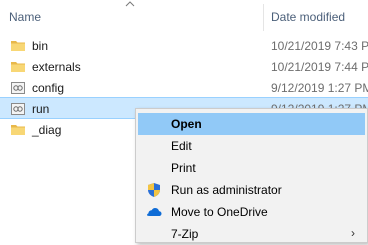 The width and height of the screenshot is (368, 245). What do you see at coordinates (319, 46) in the screenshot?
I see `file-date: 10/21/2019 7:43 PM` at bounding box center [319, 46].